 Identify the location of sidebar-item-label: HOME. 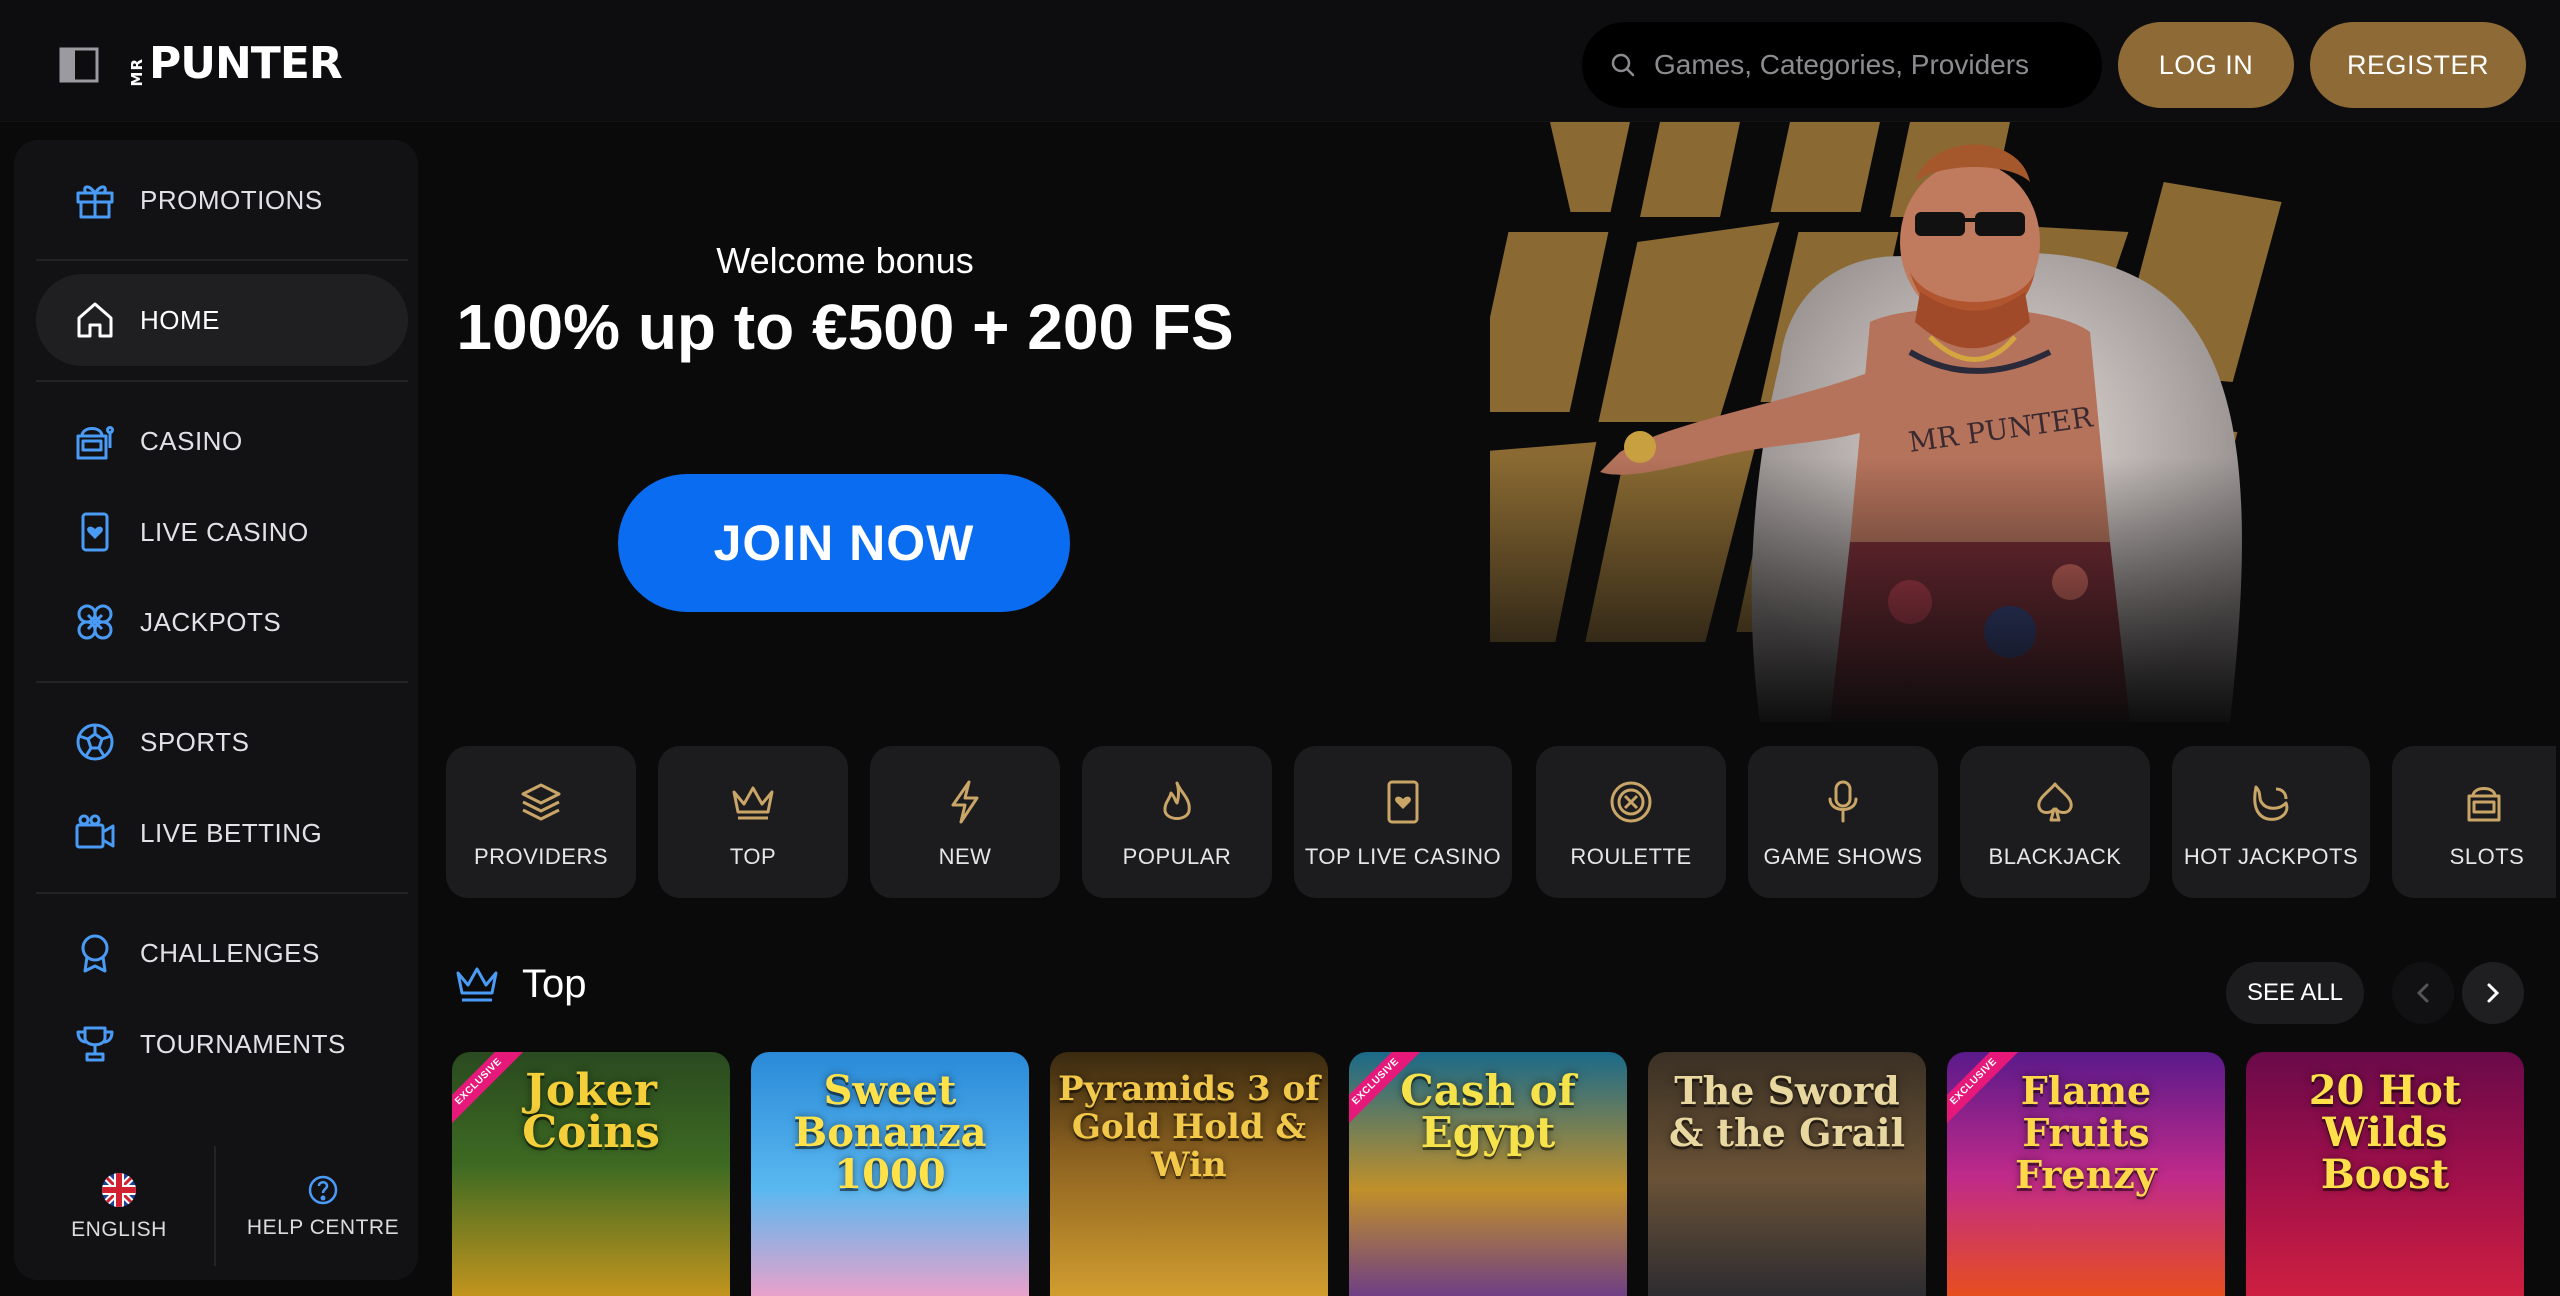
(180, 319).